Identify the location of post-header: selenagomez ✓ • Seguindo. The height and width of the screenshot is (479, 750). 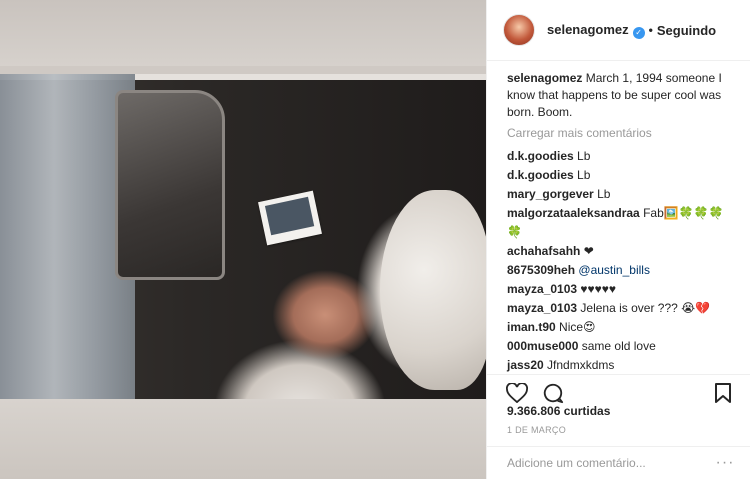
(618, 30).